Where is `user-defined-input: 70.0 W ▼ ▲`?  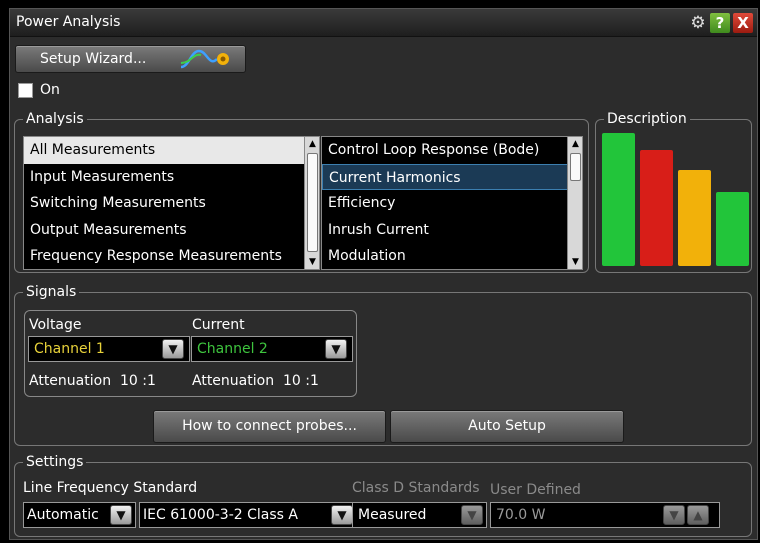 user-defined-input: 70.0 W ▼ ▲ is located at coordinates (605, 515).